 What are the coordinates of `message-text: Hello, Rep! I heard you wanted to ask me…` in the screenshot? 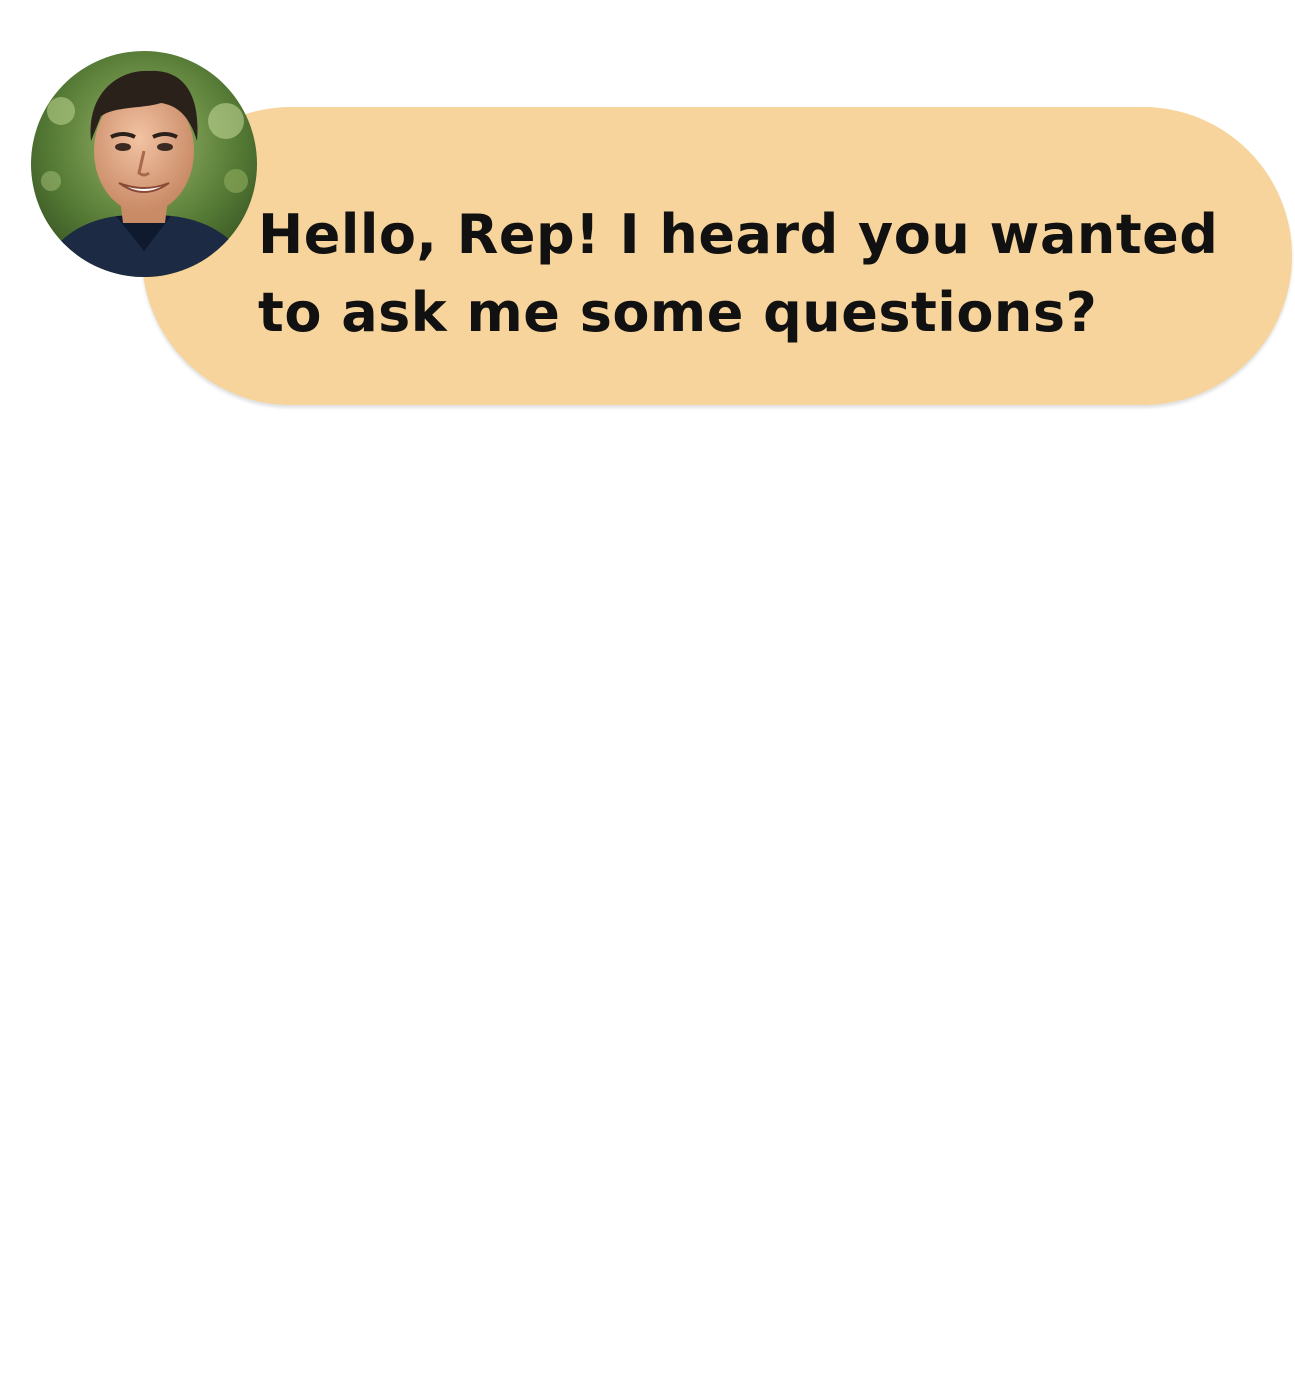 It's located at (738, 273).